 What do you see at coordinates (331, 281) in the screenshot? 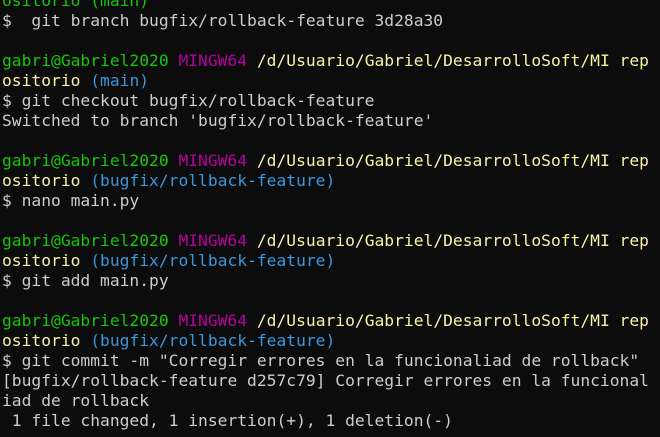
I see `terminal-line: $ git add main.py` at bounding box center [331, 281].